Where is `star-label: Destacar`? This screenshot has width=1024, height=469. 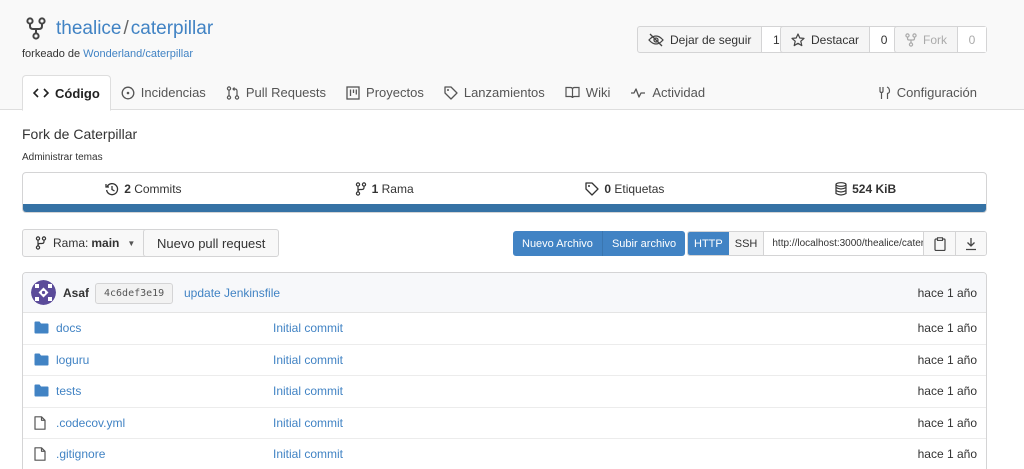
star-label: Destacar is located at coordinates (835, 39).